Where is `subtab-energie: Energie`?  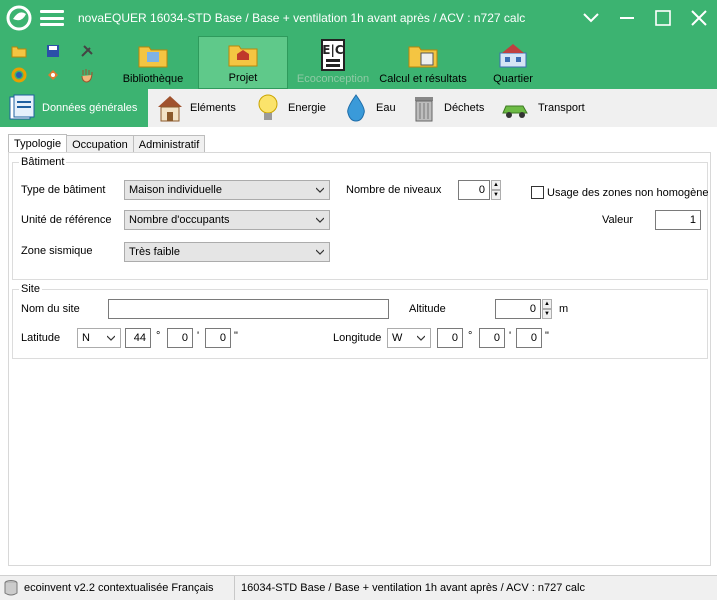 subtab-energie: Energie is located at coordinates (290, 108).